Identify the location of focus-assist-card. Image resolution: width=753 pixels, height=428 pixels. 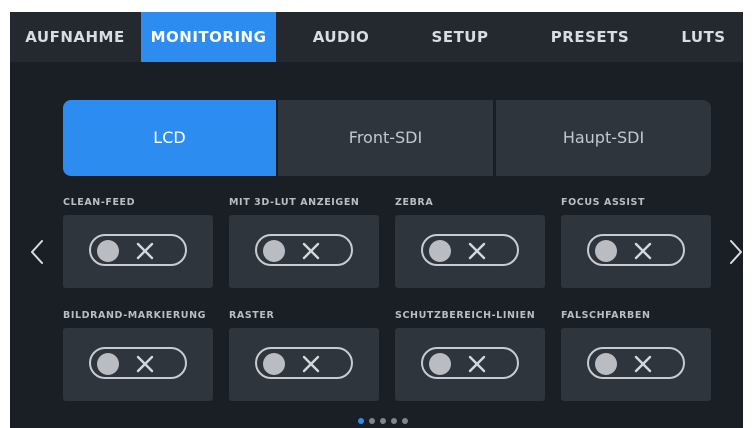
(636, 251).